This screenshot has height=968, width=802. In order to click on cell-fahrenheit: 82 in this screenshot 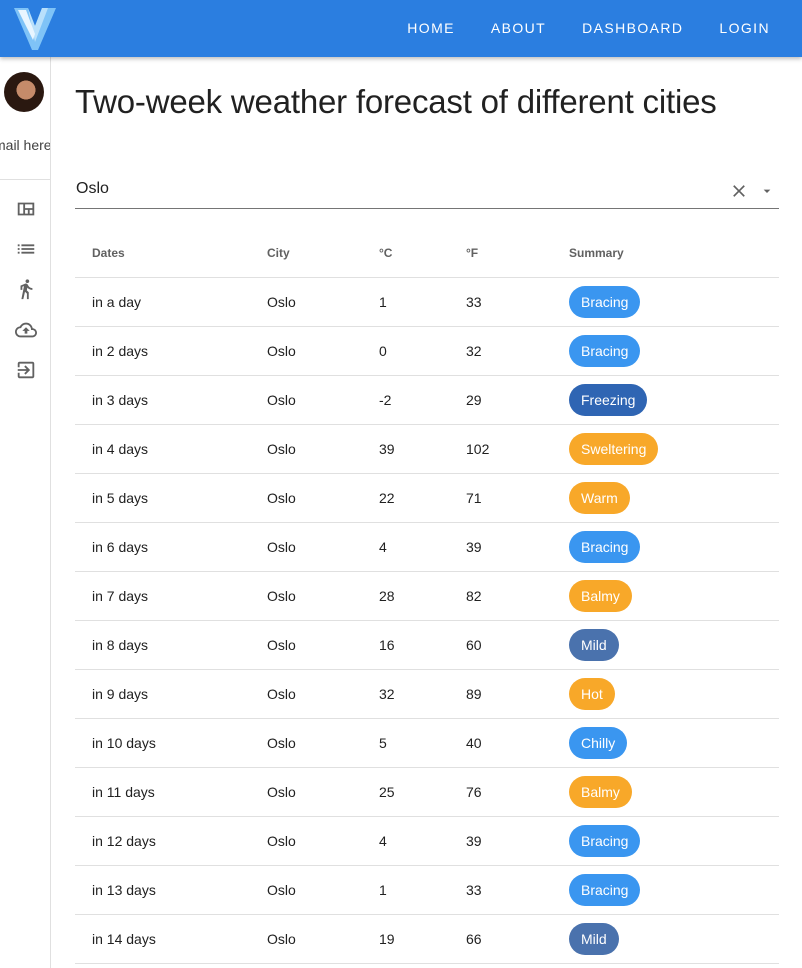, I will do `click(474, 596)`.